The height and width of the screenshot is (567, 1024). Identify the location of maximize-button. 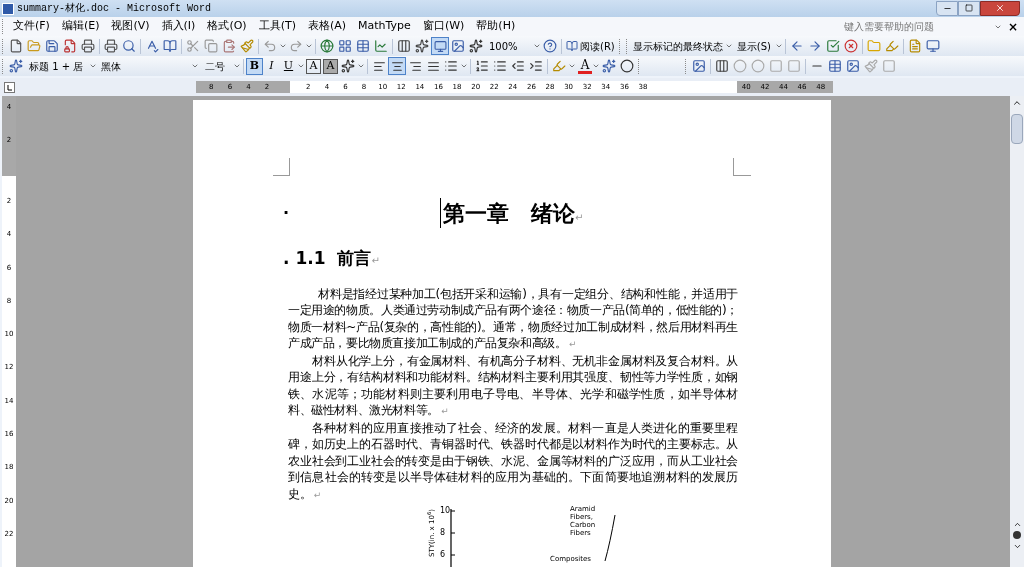
(969, 8).